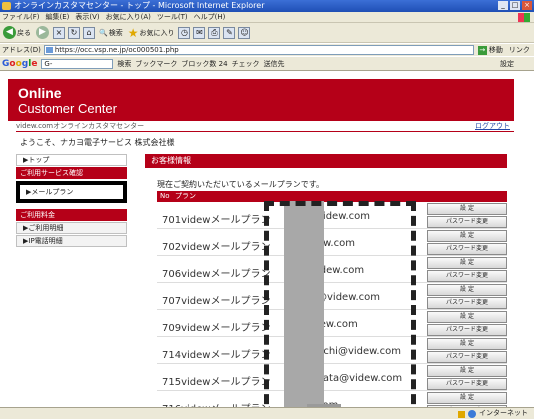 The height and width of the screenshot is (419, 534). I want to click on brand-header: Online Customer Center, so click(261, 100).